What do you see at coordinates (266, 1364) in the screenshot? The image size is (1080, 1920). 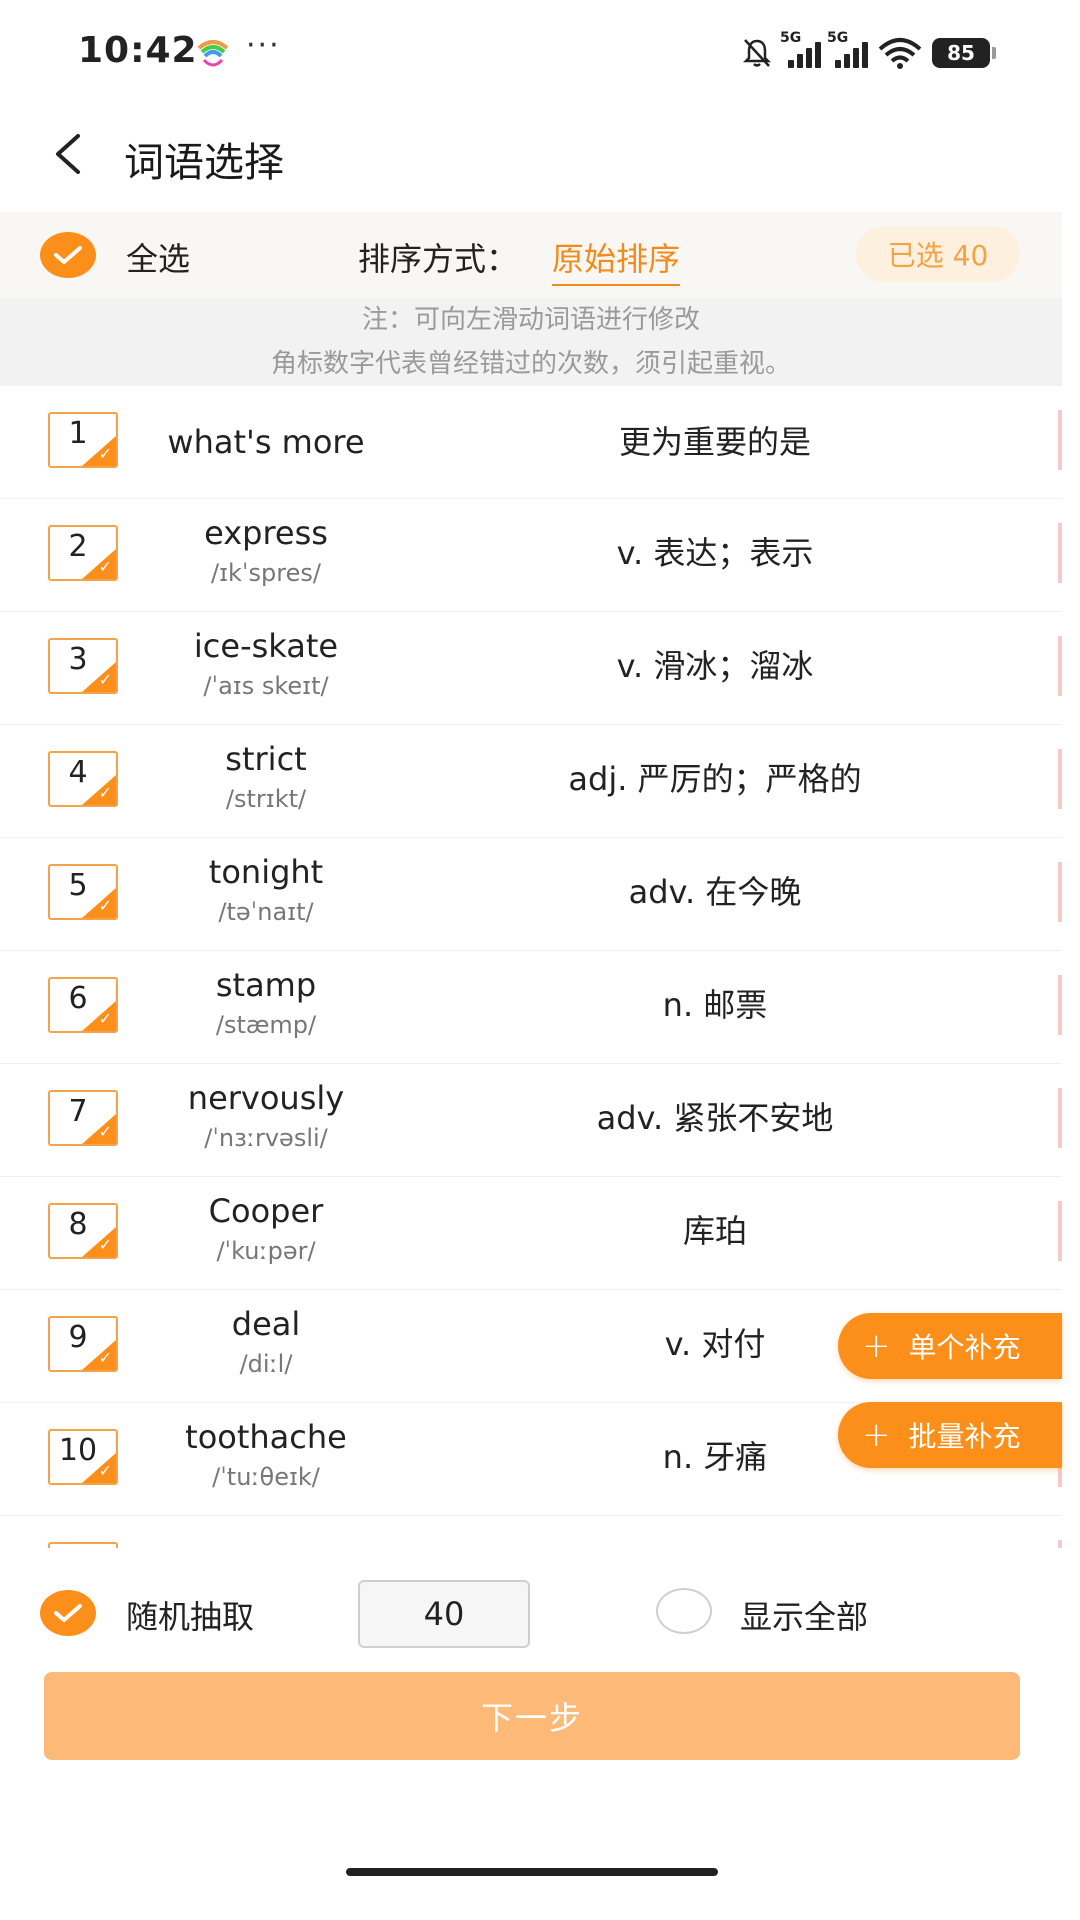 I see `word-phonetic: /diːl/` at bounding box center [266, 1364].